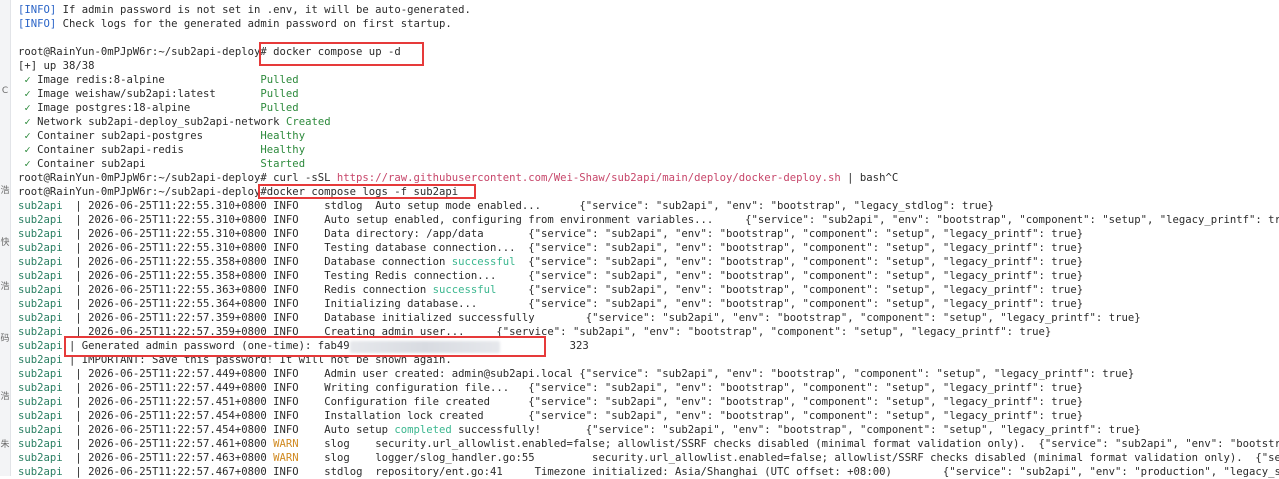  Describe the element at coordinates (378, 290) in the screenshot. I see `log-message: Redis connection` at that location.